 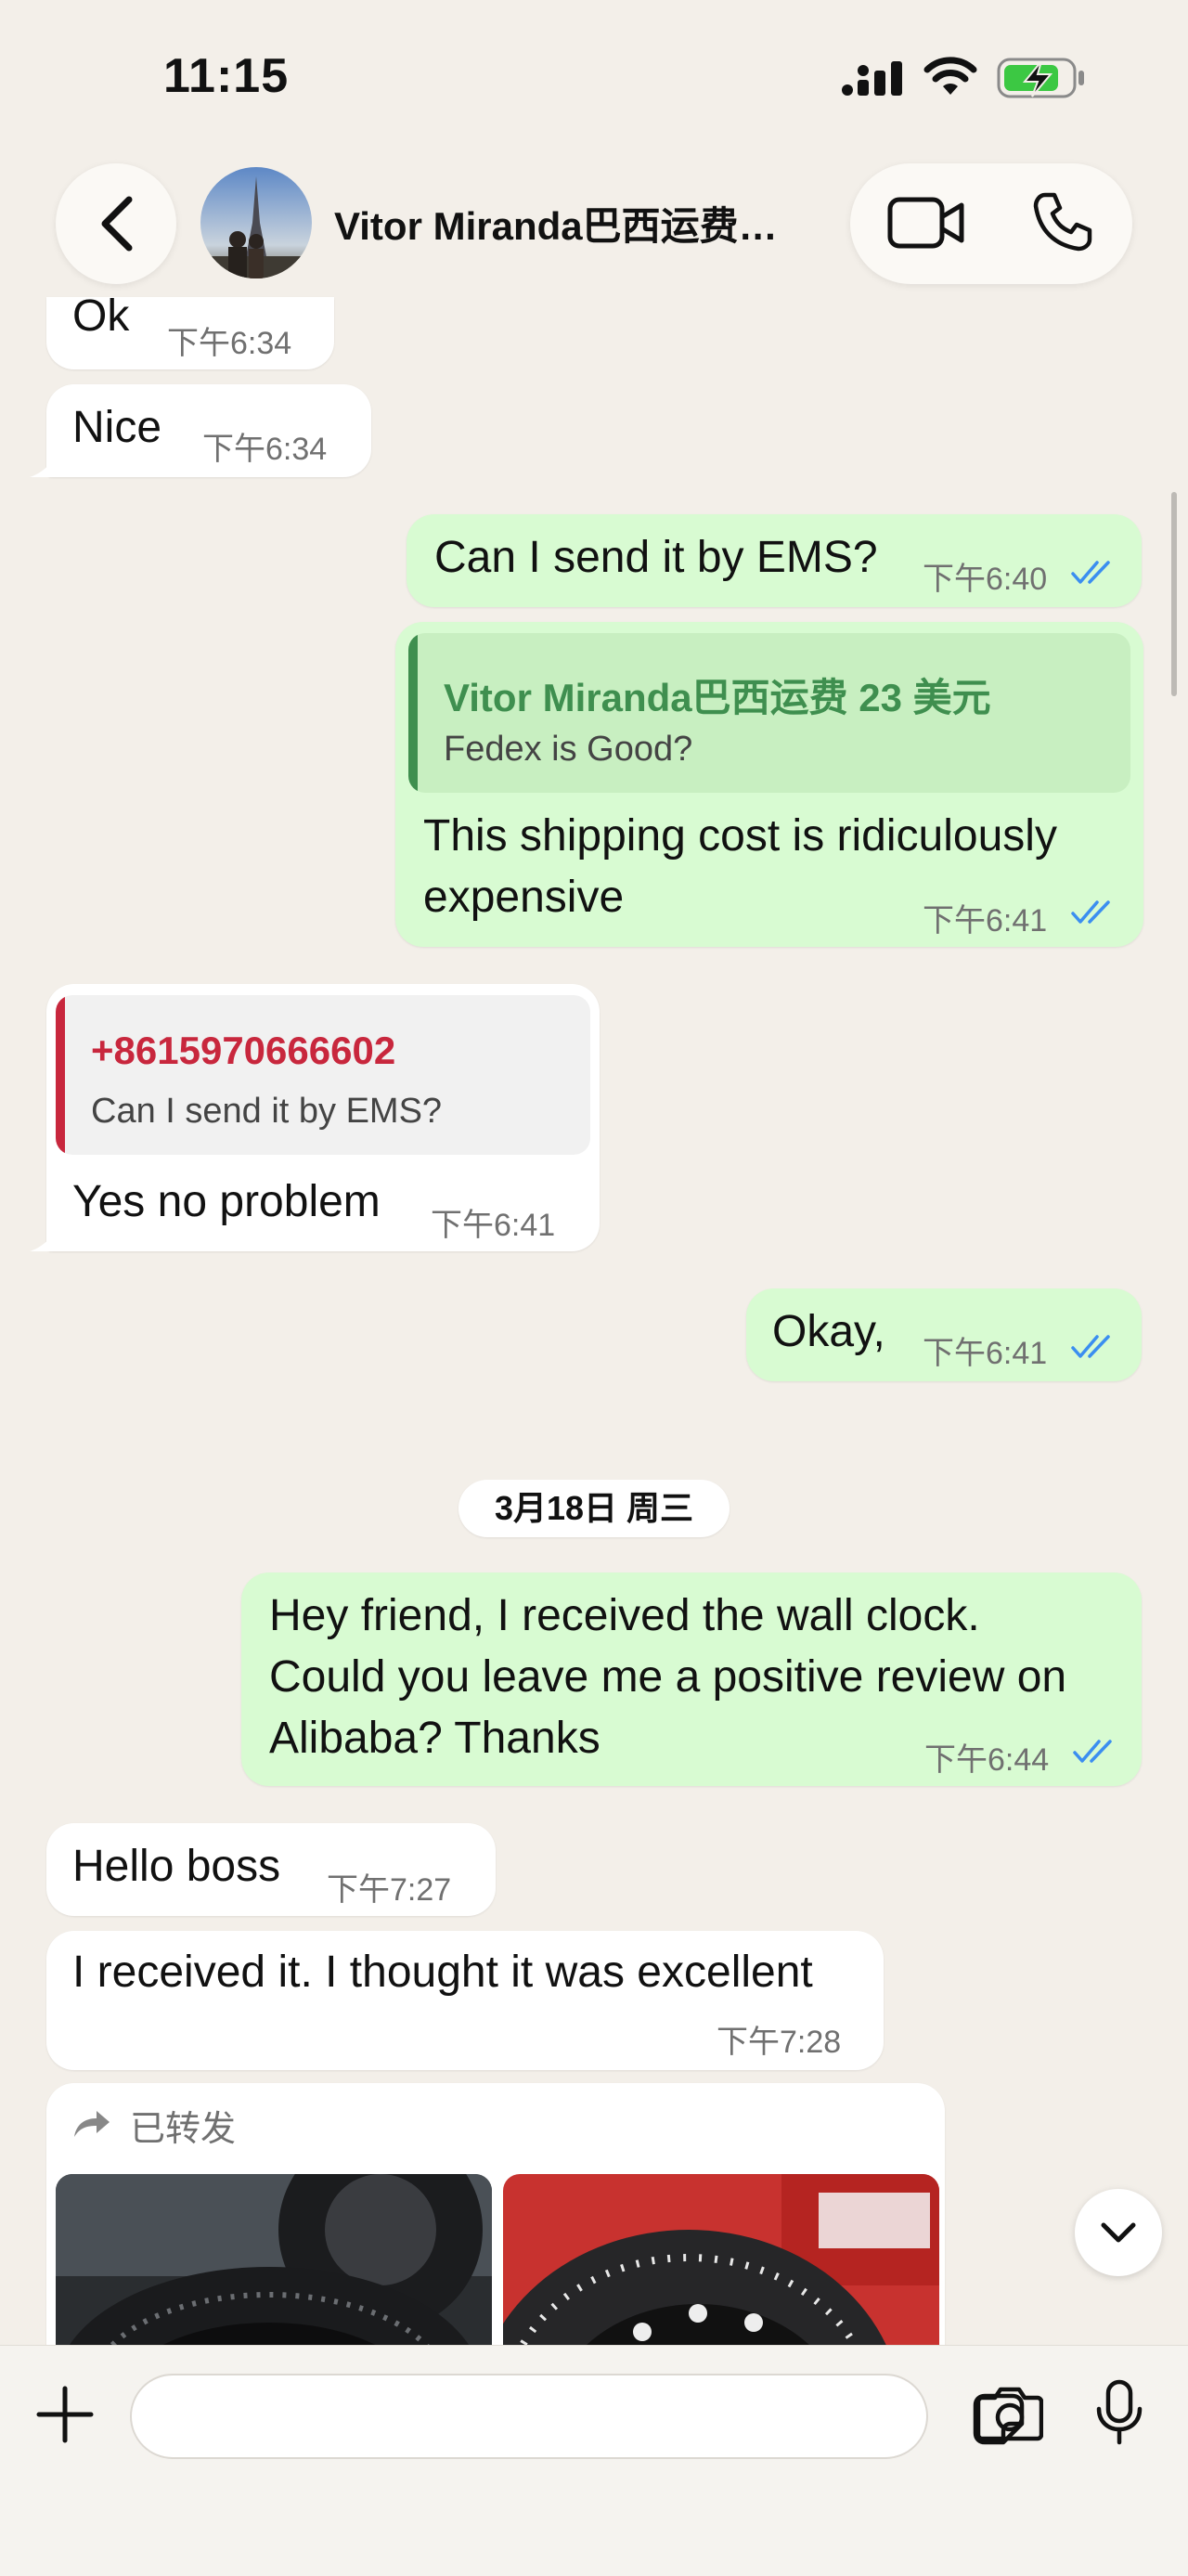 I want to click on scrollbar, so click(x=1174, y=594).